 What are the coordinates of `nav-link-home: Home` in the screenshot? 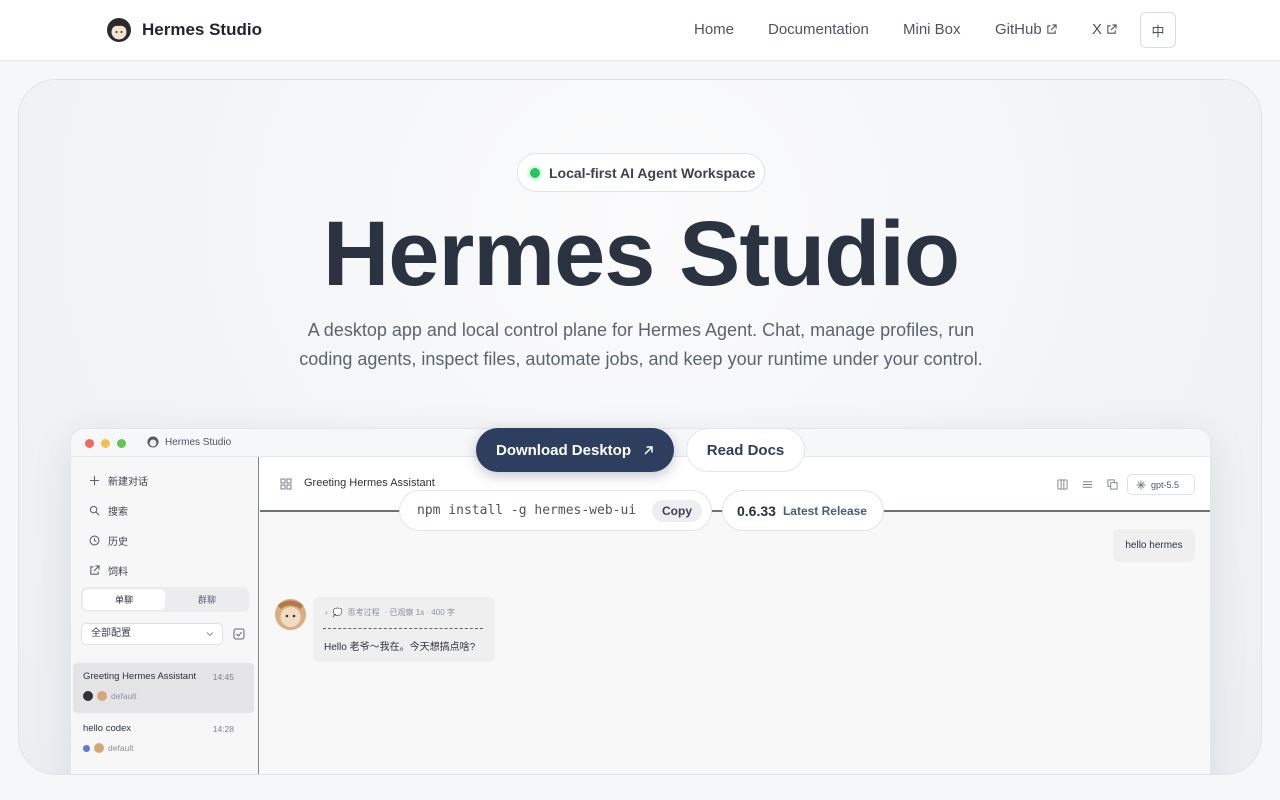 It's located at (714, 29).